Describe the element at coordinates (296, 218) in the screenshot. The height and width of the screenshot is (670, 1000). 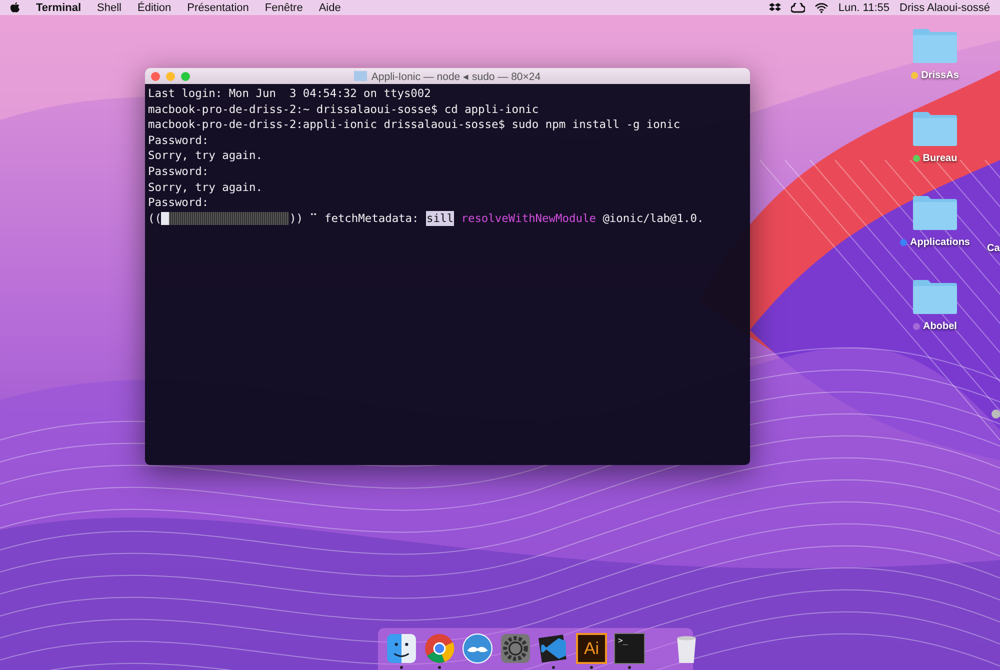
I see `terminal-text: ))` at that location.